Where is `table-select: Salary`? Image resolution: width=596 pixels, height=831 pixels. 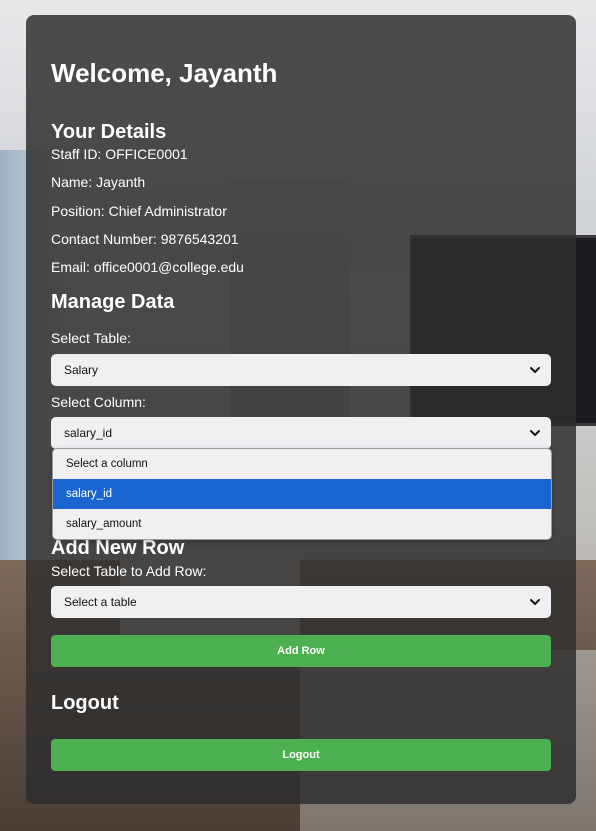
table-select: Salary is located at coordinates (301, 370).